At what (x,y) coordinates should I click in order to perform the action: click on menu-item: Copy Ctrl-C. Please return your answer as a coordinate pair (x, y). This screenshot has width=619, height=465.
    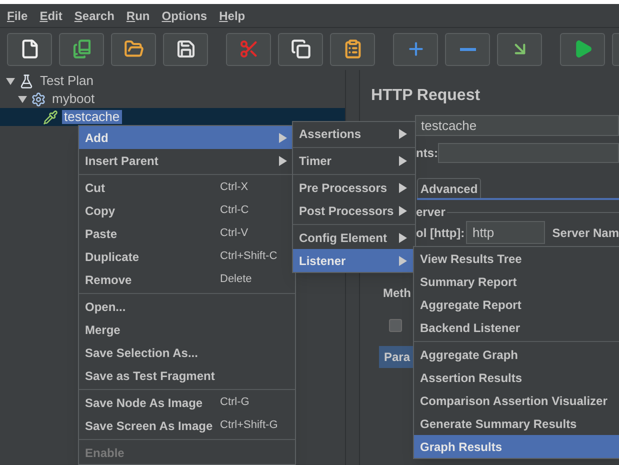
    Looking at the image, I should click on (187, 210).